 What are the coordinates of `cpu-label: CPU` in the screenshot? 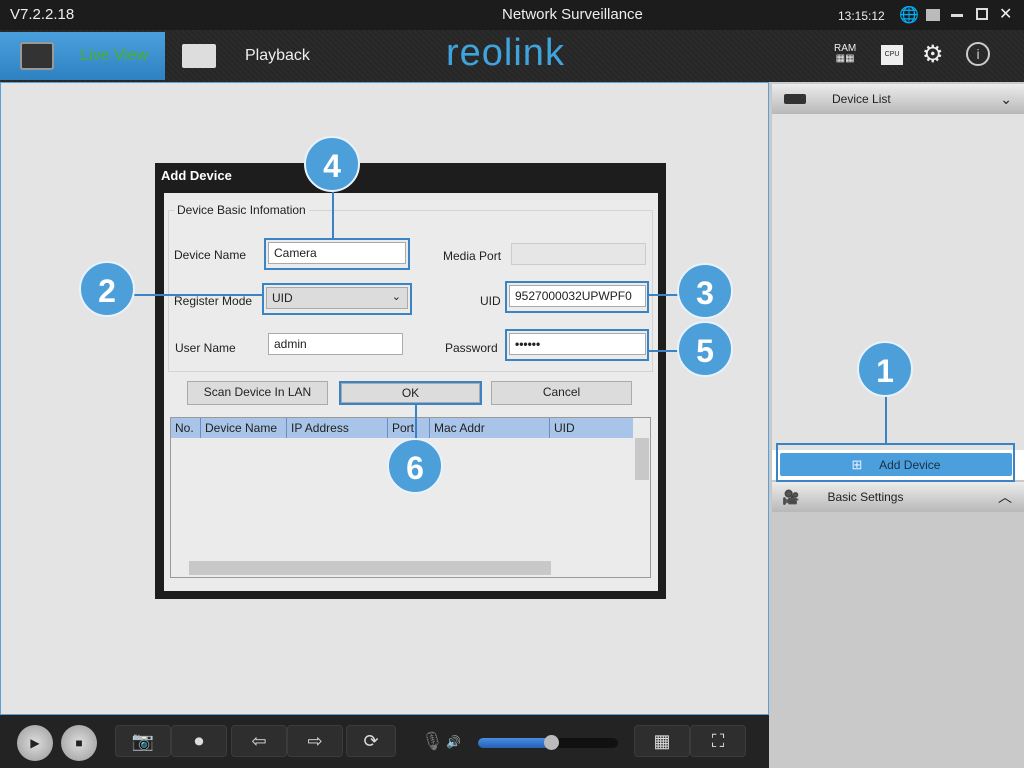 It's located at (892, 54).